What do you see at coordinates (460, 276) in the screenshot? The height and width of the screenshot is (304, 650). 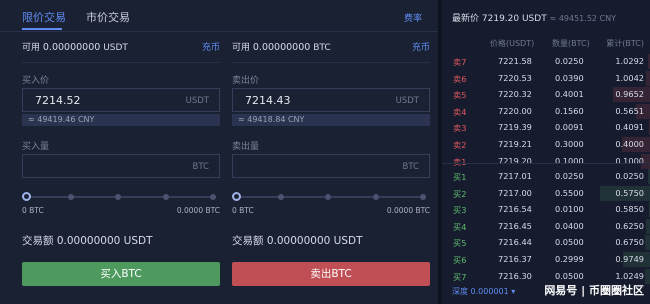 I see `row-label: 买7` at bounding box center [460, 276].